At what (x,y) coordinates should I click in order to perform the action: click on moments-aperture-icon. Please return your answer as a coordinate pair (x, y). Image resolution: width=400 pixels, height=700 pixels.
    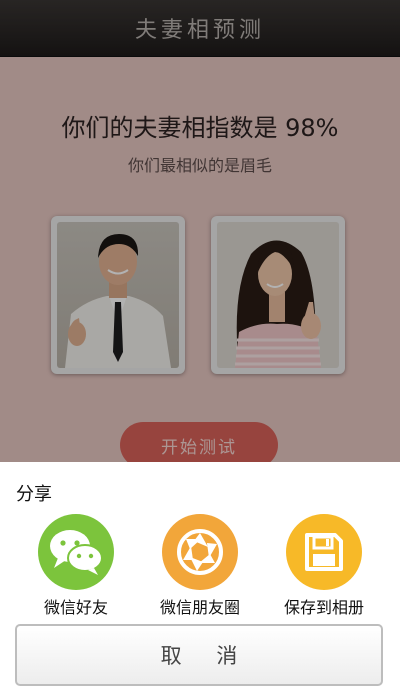
    Looking at the image, I should click on (200, 552).